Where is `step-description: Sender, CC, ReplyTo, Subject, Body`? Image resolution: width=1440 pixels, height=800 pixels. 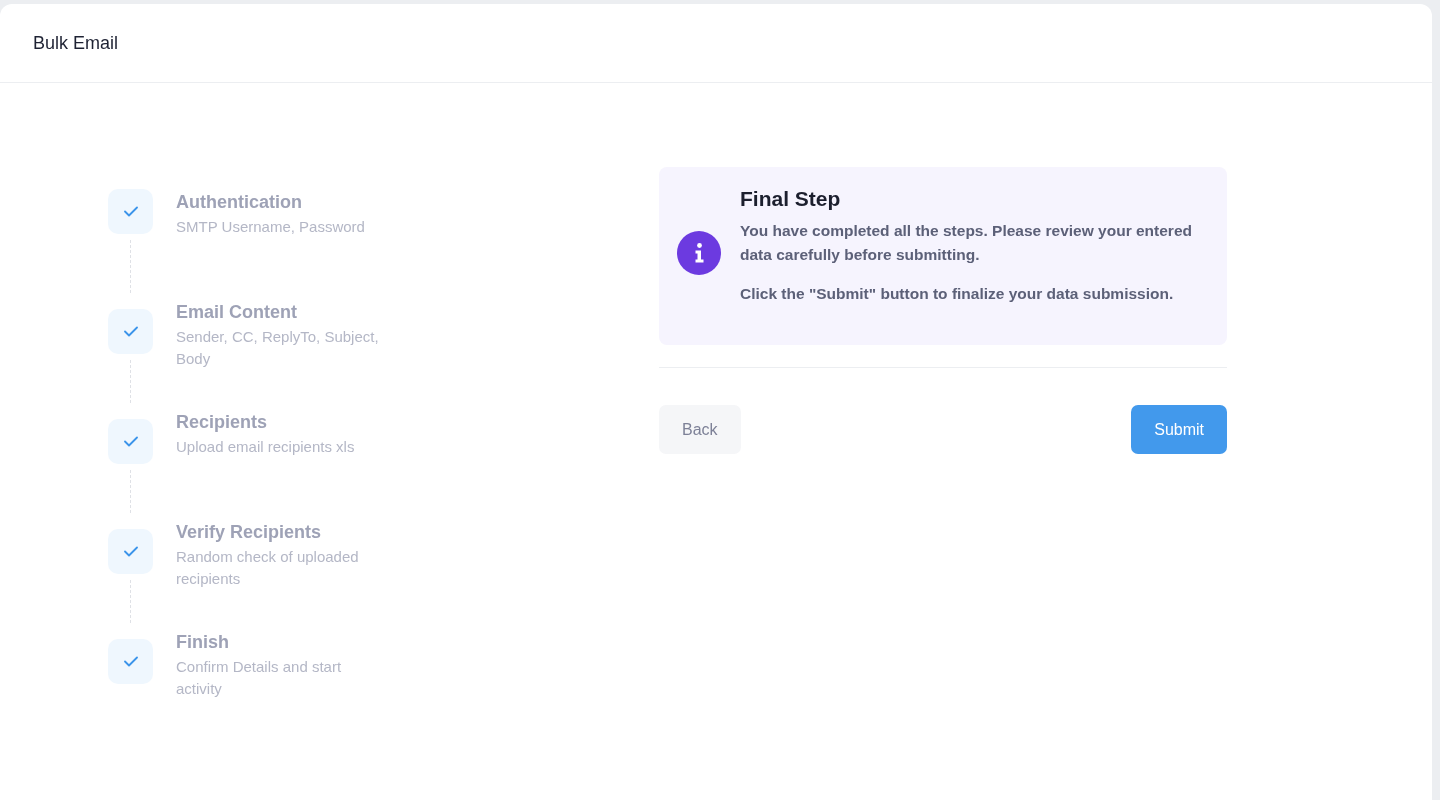
step-description: Sender, CC, ReplyTo, Subject, Body is located at coordinates (278, 348).